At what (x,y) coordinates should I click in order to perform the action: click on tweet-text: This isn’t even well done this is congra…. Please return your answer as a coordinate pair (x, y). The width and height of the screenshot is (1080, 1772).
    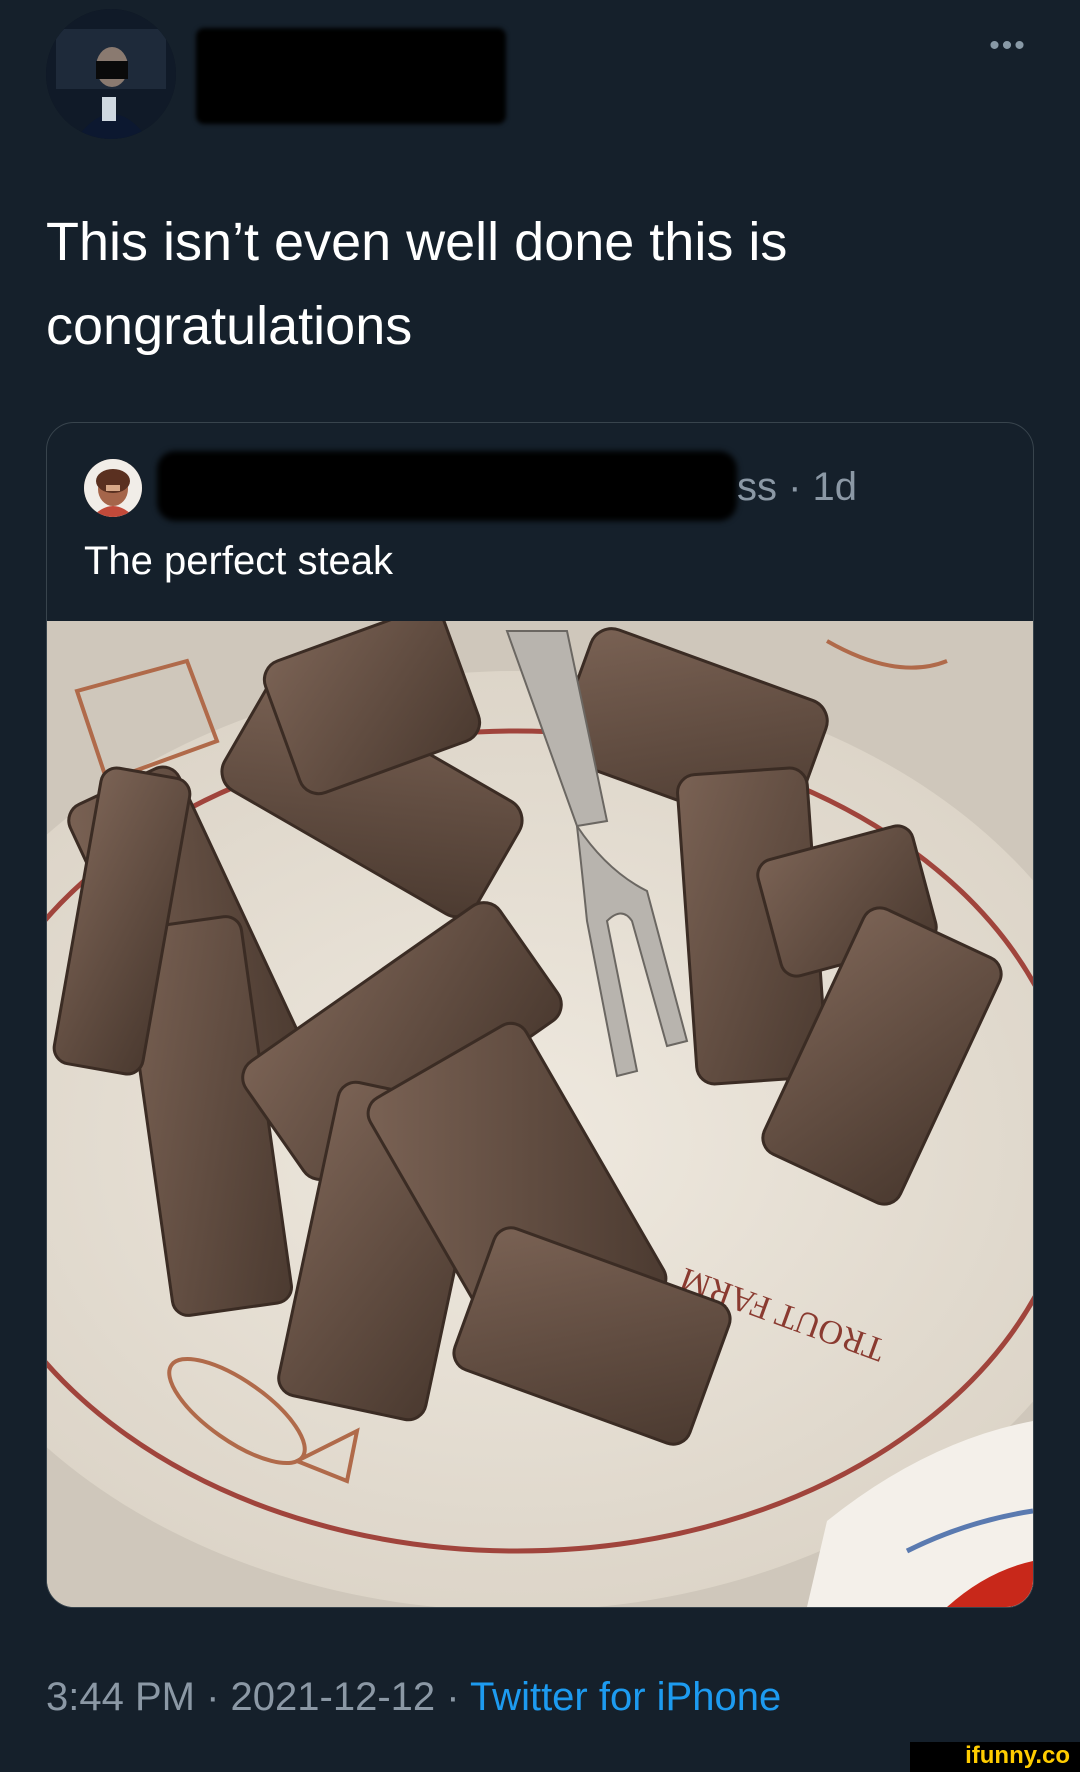
    Looking at the image, I should click on (536, 284).